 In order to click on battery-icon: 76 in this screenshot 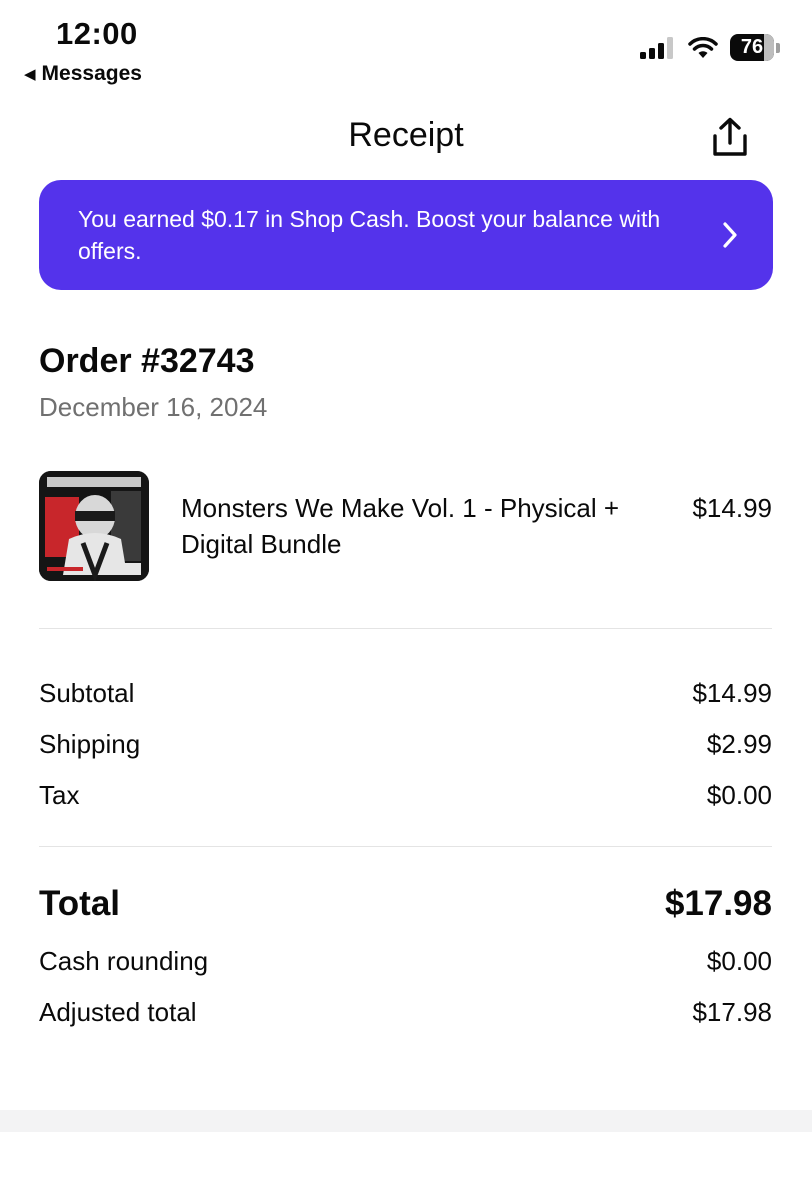, I will do `click(755, 47)`.